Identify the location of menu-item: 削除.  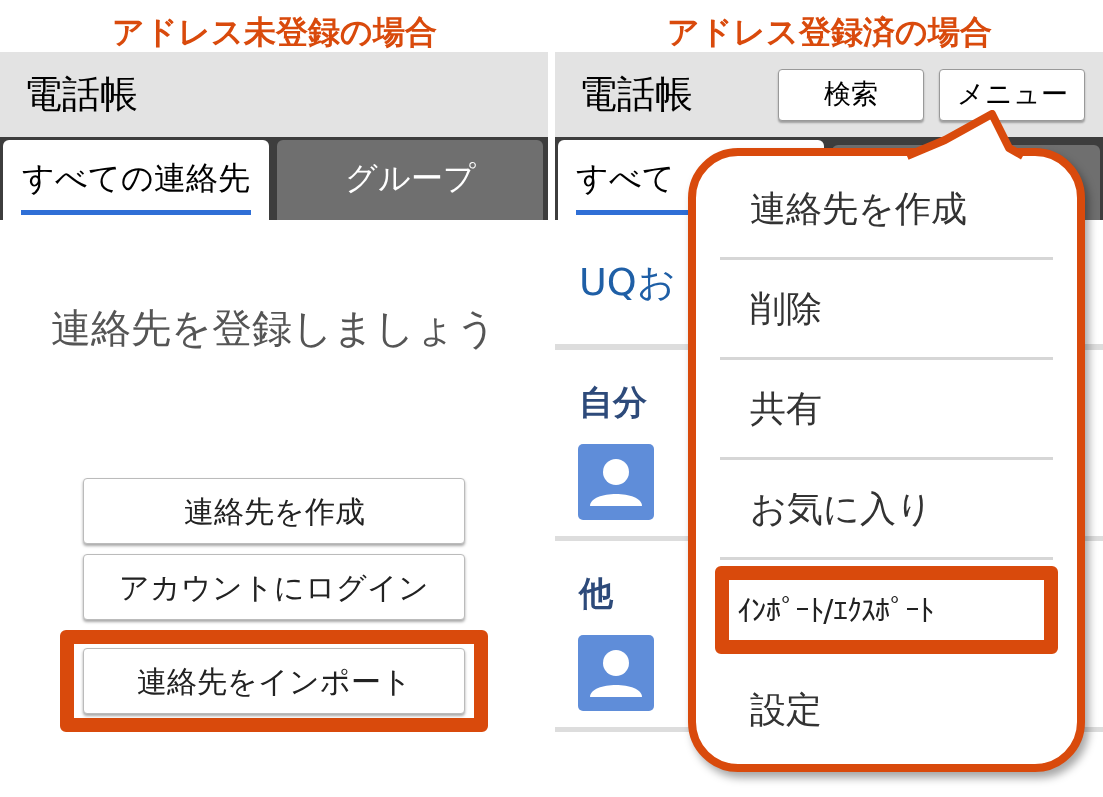
(771, 308).